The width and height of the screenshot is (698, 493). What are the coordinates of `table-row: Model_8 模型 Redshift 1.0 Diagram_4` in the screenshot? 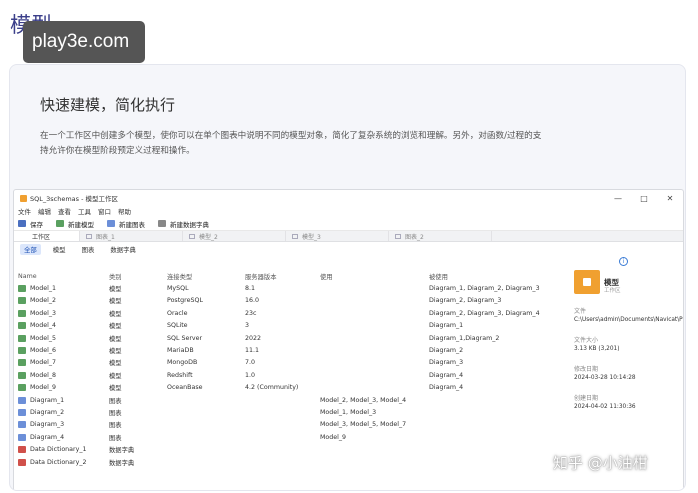 It's located at (288, 375).